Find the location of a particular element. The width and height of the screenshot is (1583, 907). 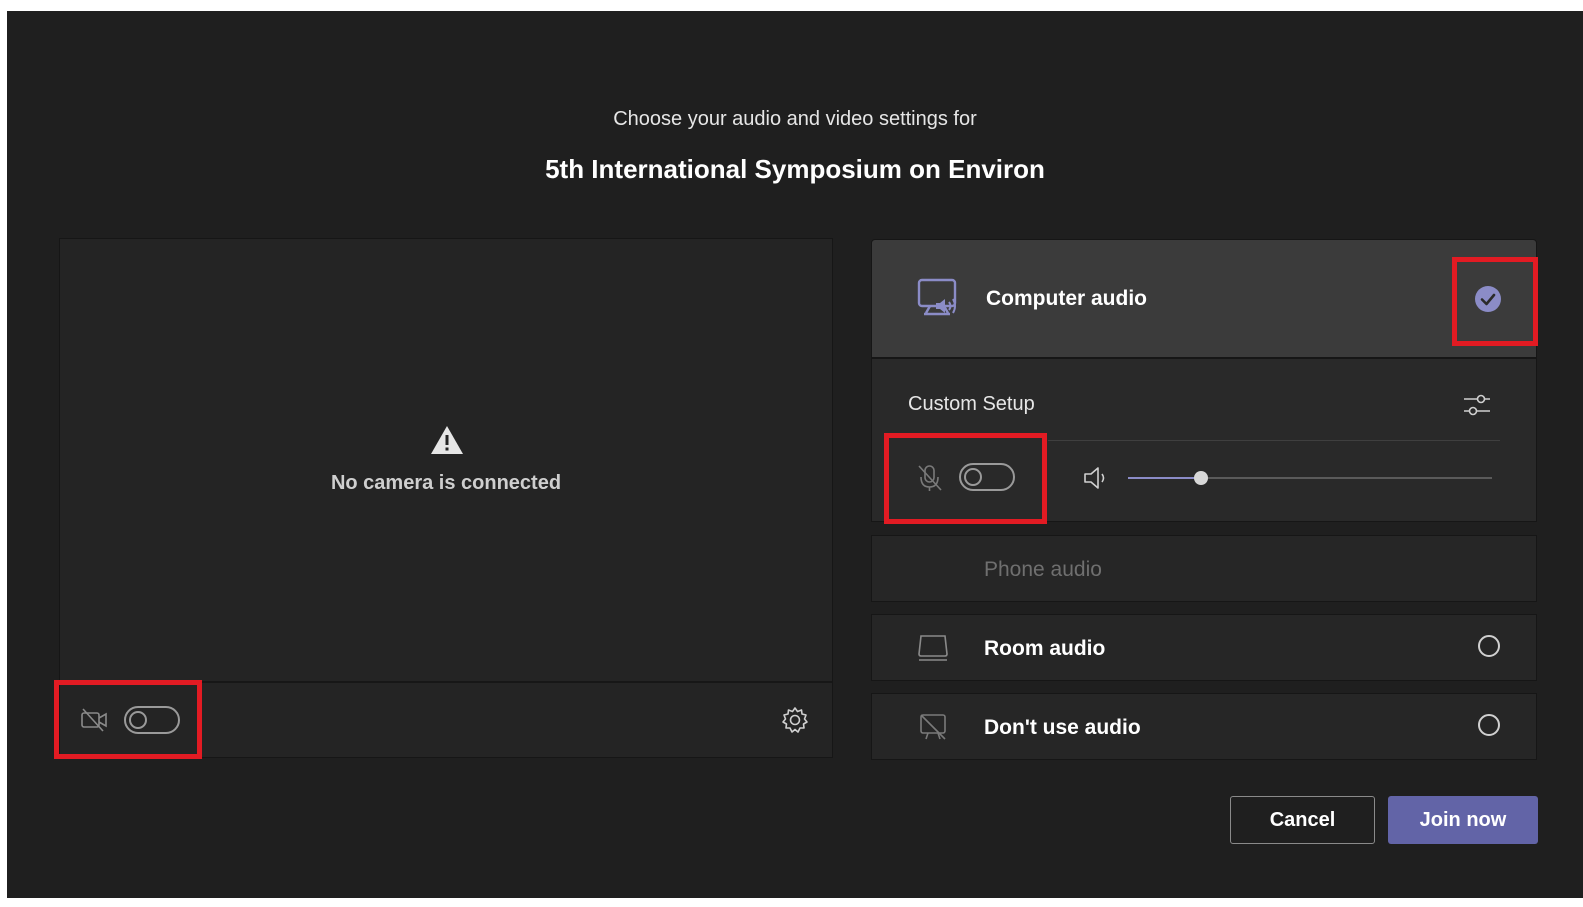

monitor-speaker-icon is located at coordinates (937, 297).